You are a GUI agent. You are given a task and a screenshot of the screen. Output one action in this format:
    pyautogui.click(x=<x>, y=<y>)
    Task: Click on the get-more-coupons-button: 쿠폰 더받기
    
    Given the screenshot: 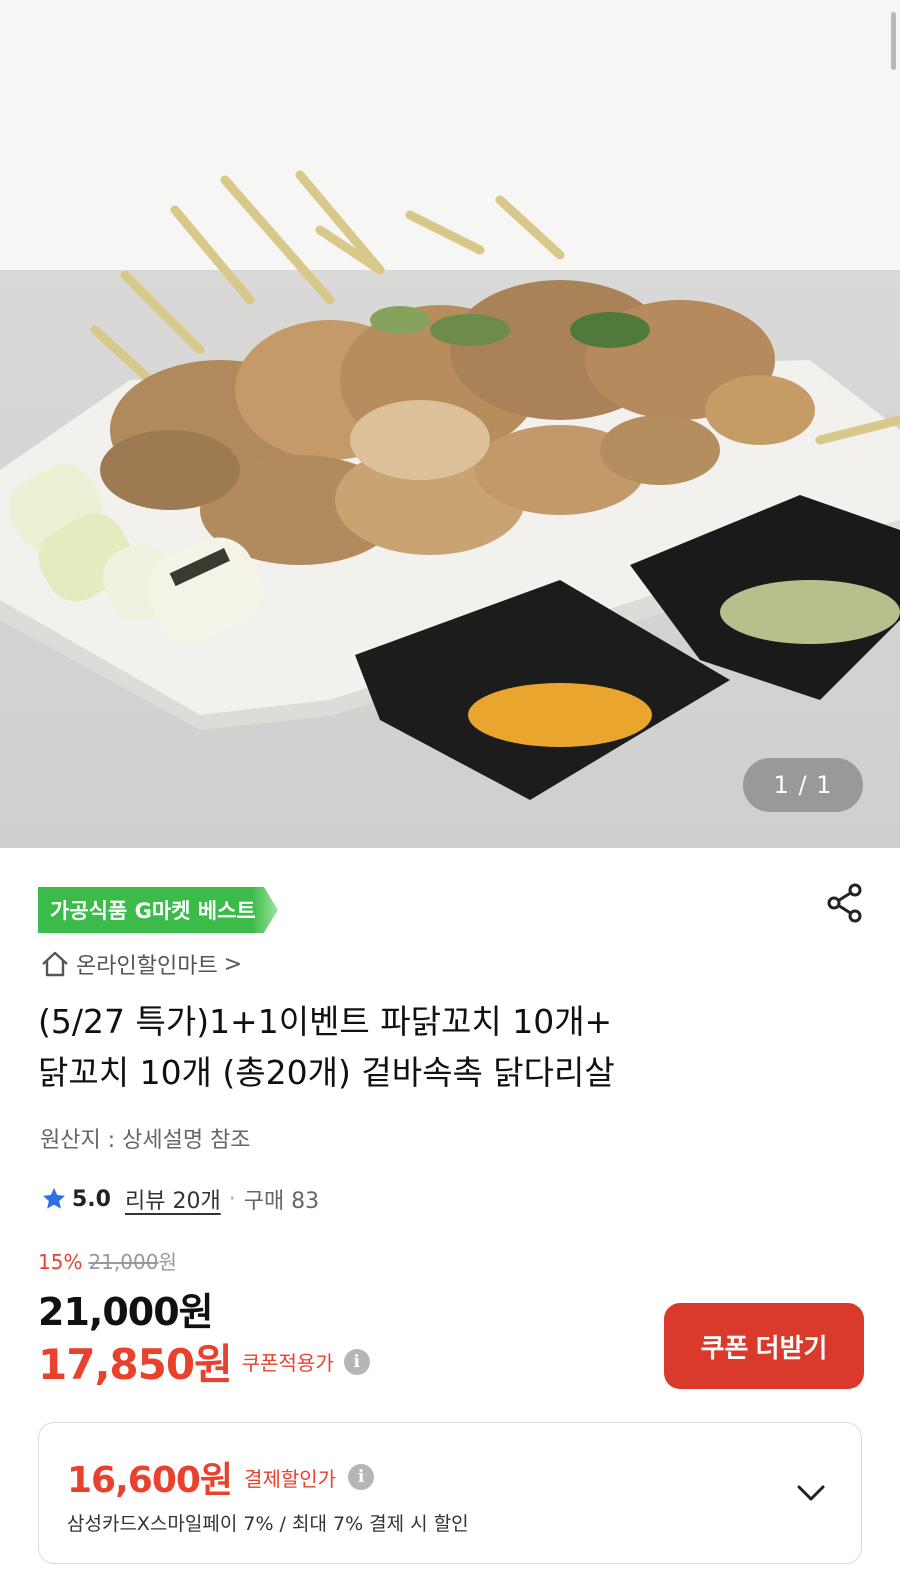 What is the action you would take?
    pyautogui.click(x=764, y=1346)
    